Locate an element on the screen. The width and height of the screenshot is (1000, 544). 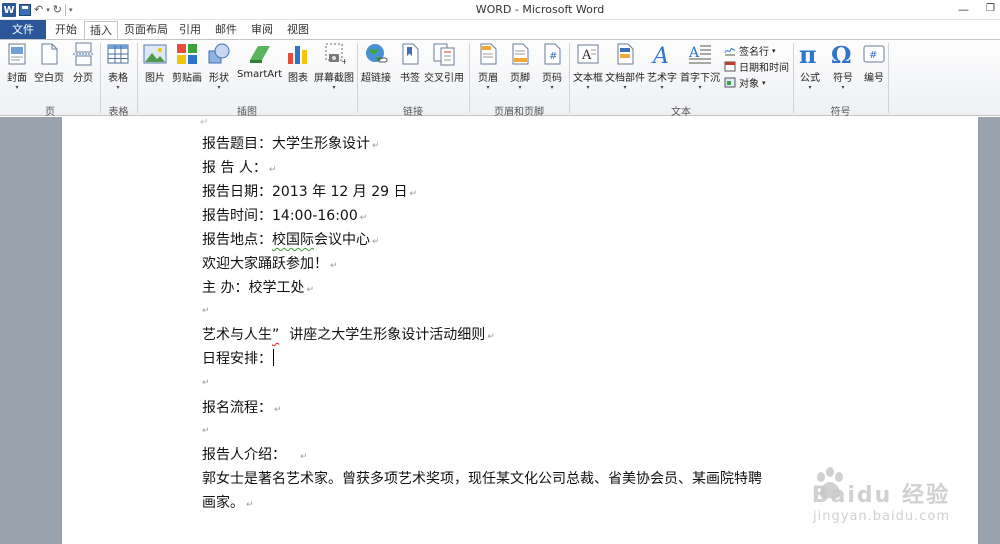
drop-cap-dropdown-icon: ▾ is located at coordinates (700, 87).